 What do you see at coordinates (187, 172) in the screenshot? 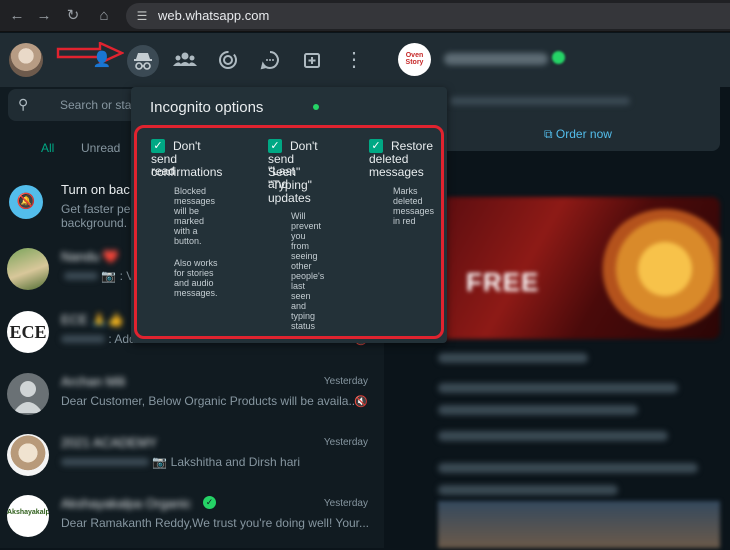
I see `option-label: confirmations` at bounding box center [187, 172].